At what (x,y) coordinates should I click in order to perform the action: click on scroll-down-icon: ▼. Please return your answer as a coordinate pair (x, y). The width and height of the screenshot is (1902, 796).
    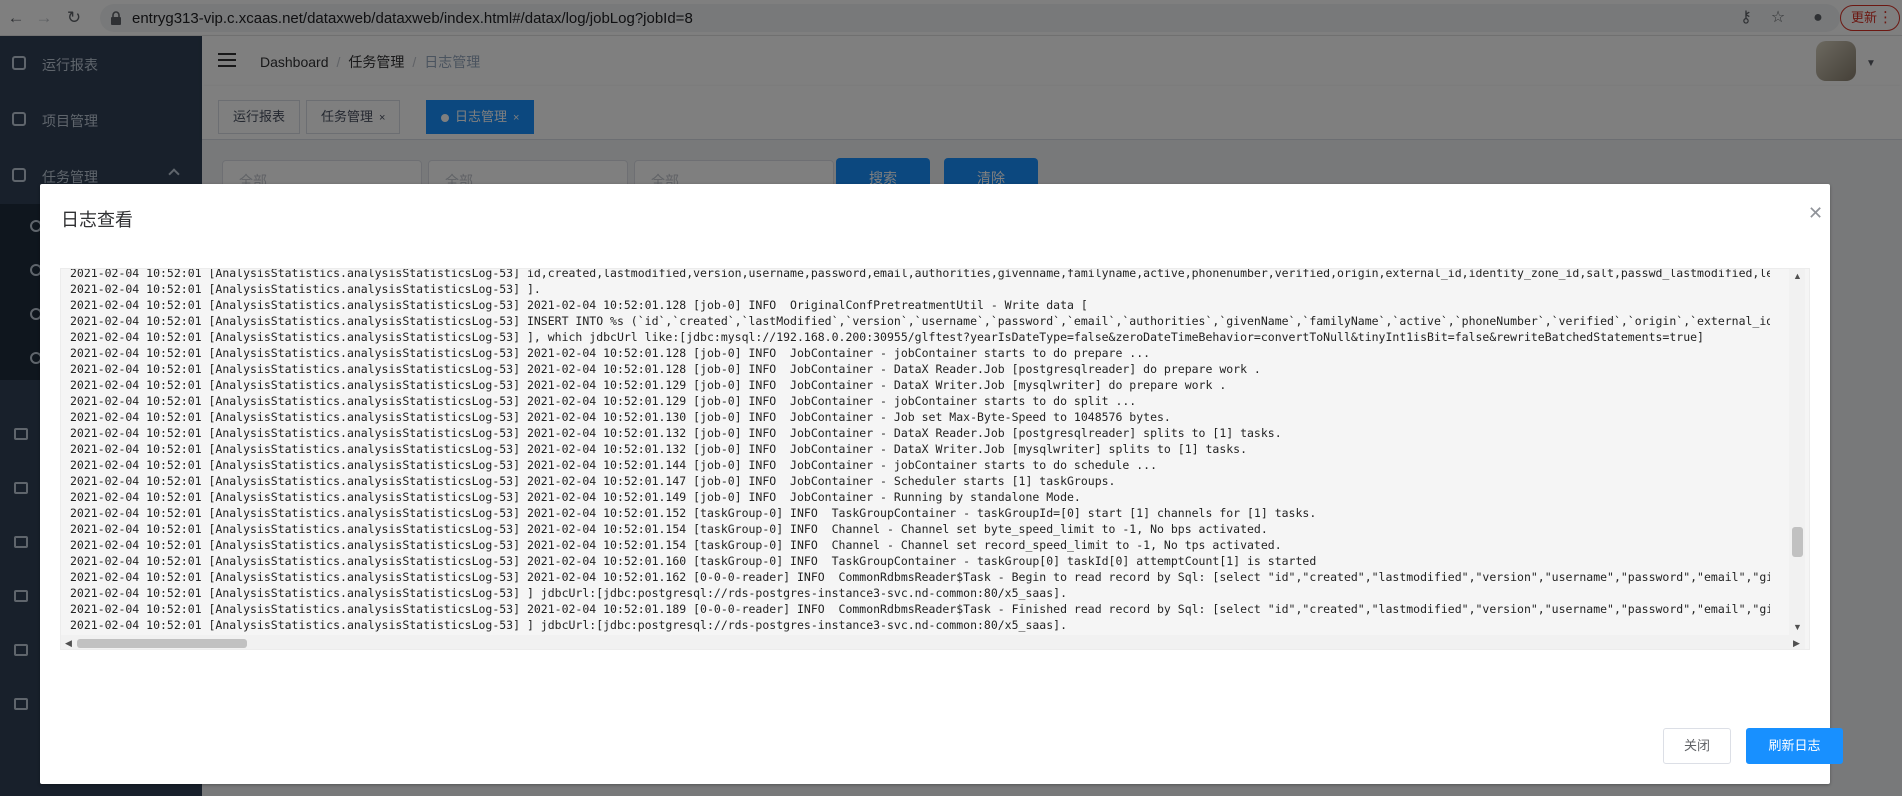
    Looking at the image, I should click on (1797, 627).